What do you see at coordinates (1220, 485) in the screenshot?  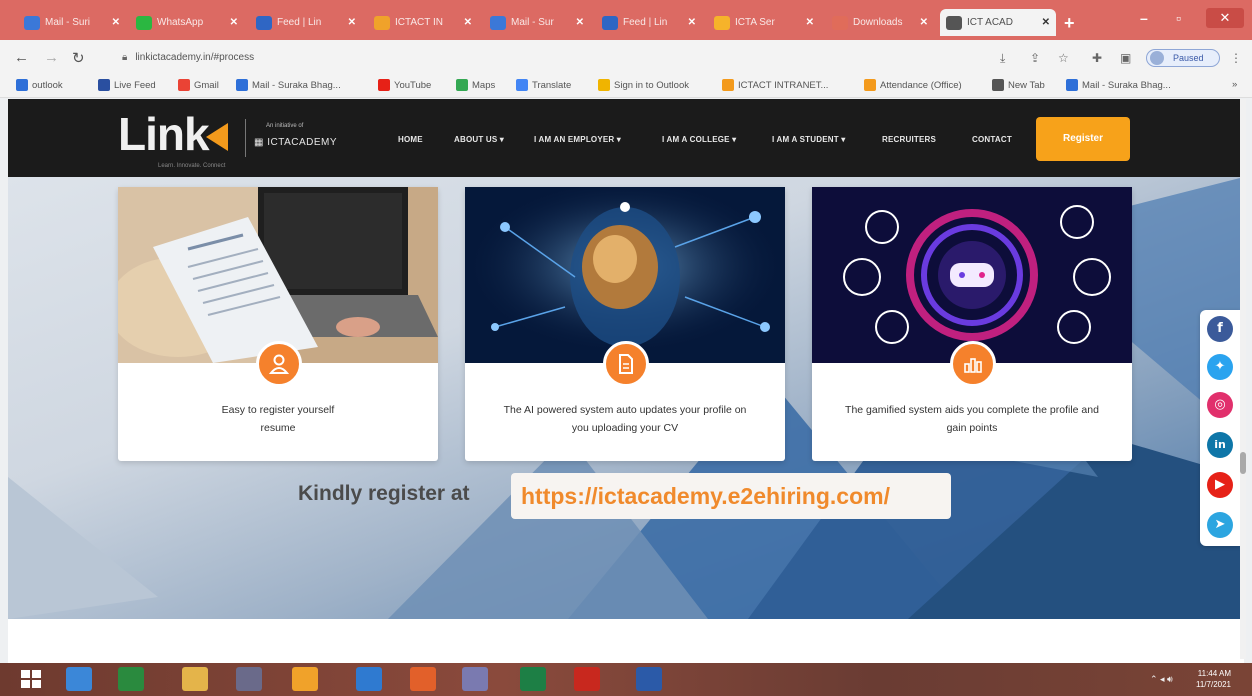 I see `youtube-icon: ▶` at bounding box center [1220, 485].